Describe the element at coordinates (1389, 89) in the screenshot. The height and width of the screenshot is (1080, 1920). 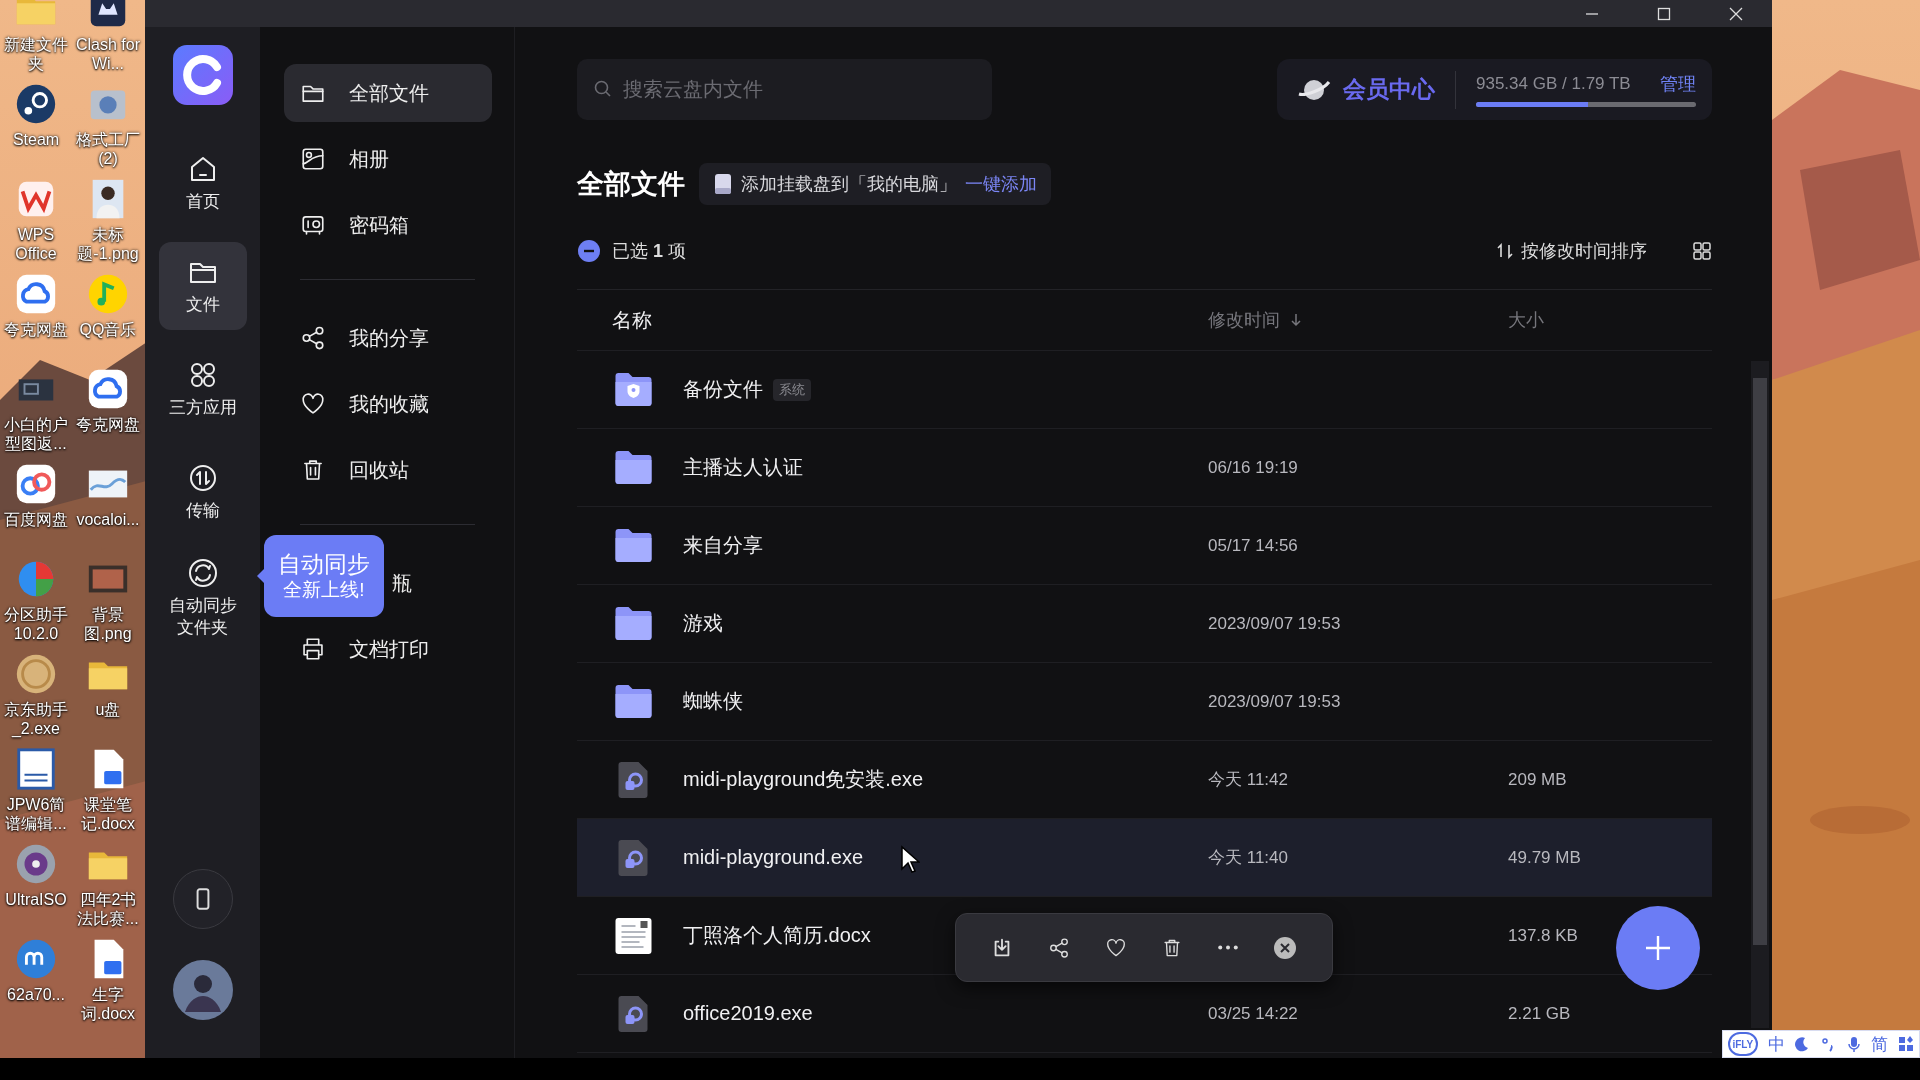
I see `member-center-link: 会员中心` at that location.